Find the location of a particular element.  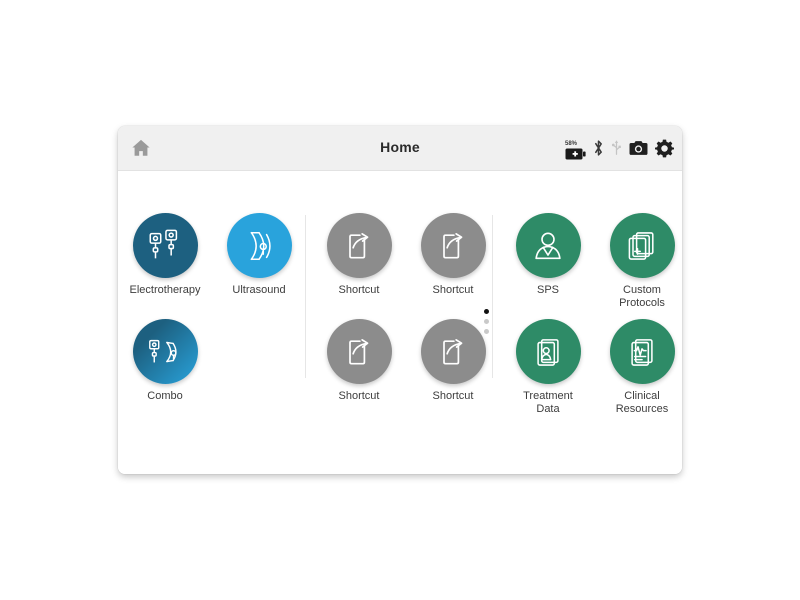

tile-ultrasound: Ultrasound is located at coordinates (259, 255).